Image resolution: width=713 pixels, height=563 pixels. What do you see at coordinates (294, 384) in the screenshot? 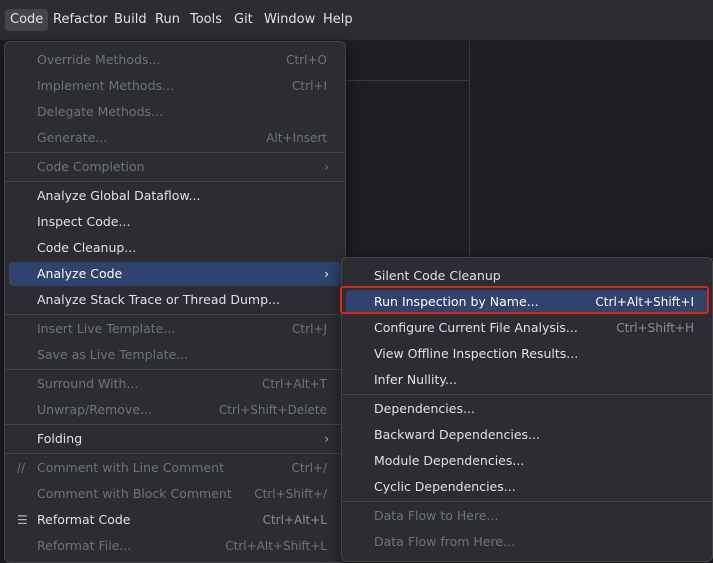
I see `item-shortcut: Ctrl+Alt+T` at bounding box center [294, 384].